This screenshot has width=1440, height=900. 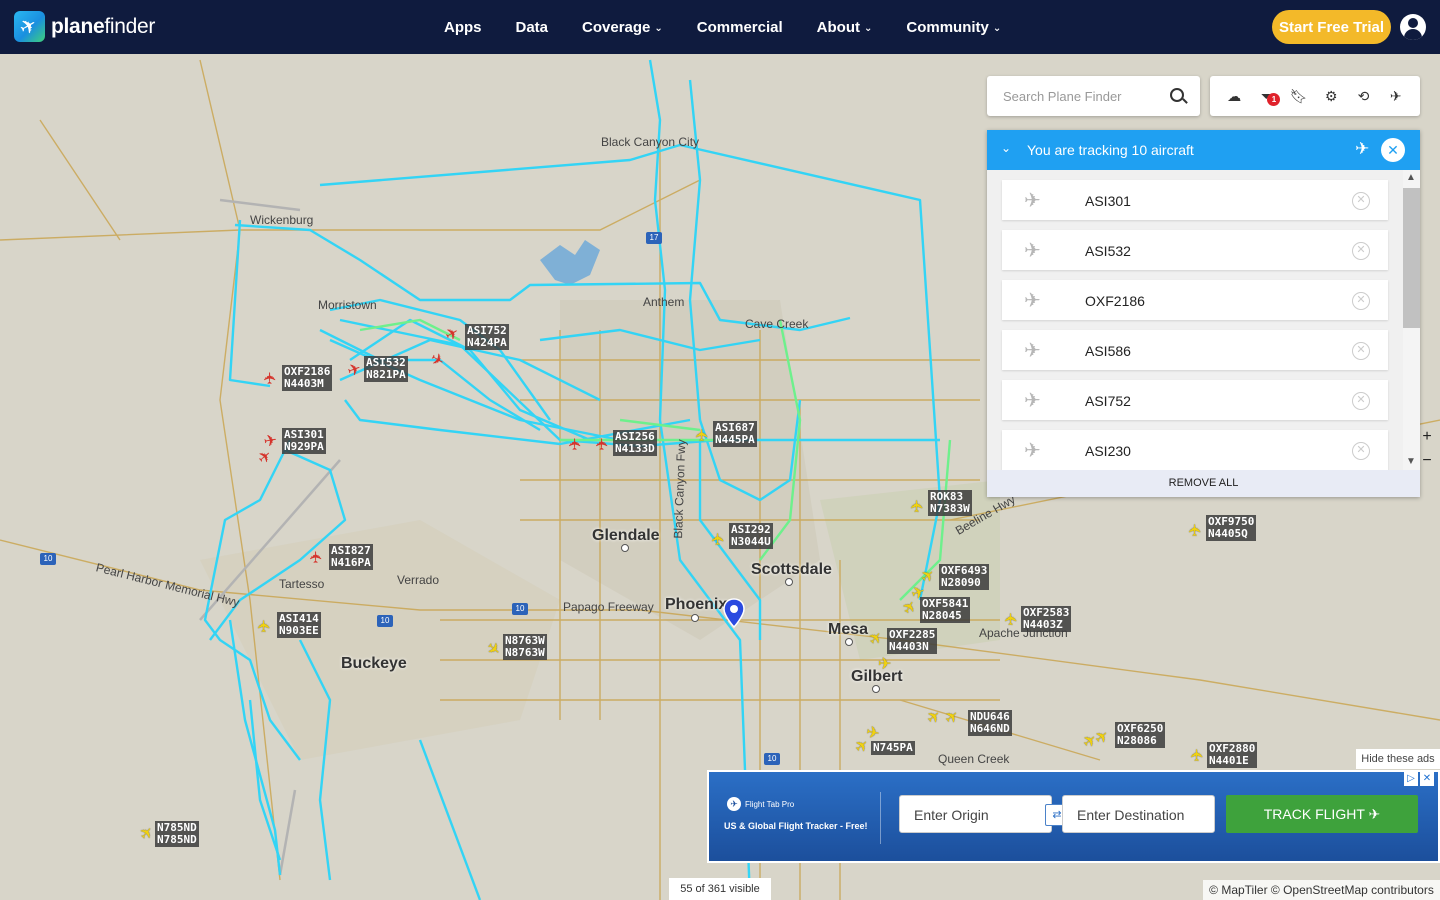 I want to click on map-toolbar: ☁ ⏷ 1 🔖︎ ⚙ ⟲ ✈, so click(x=1315, y=96).